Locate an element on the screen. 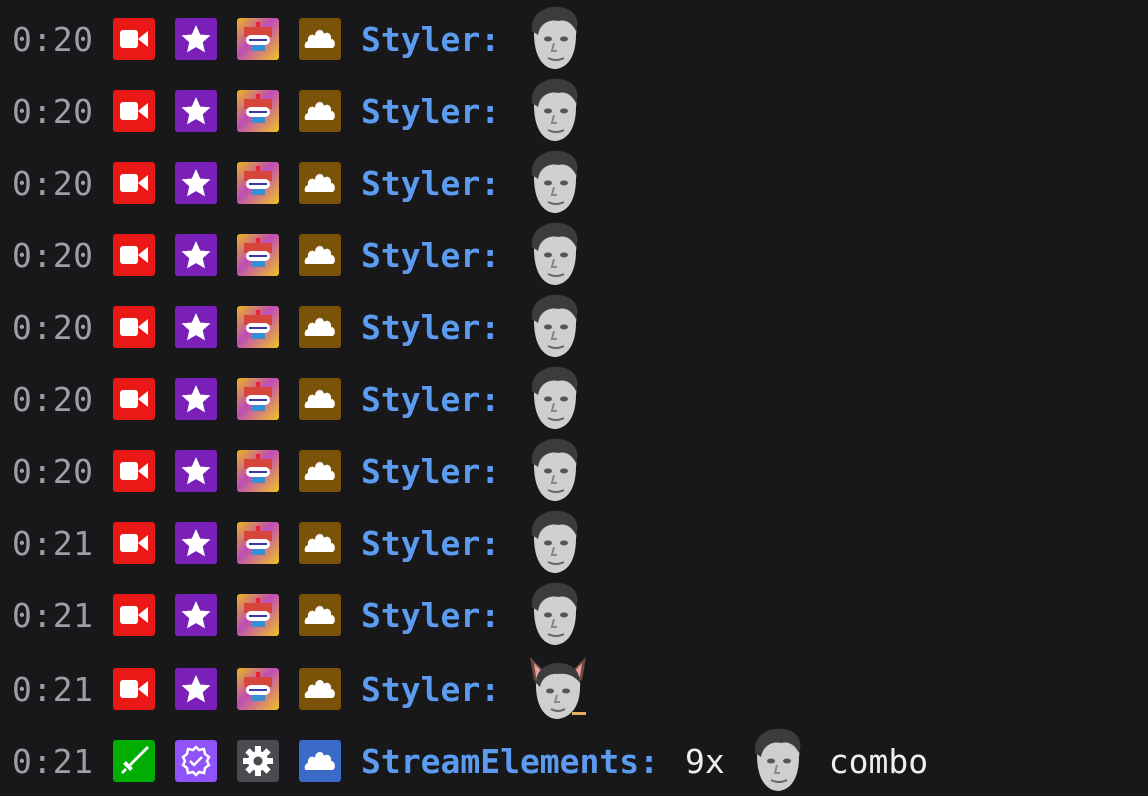 The image size is (1148, 796). combo-count: 9x is located at coordinates (705, 761).